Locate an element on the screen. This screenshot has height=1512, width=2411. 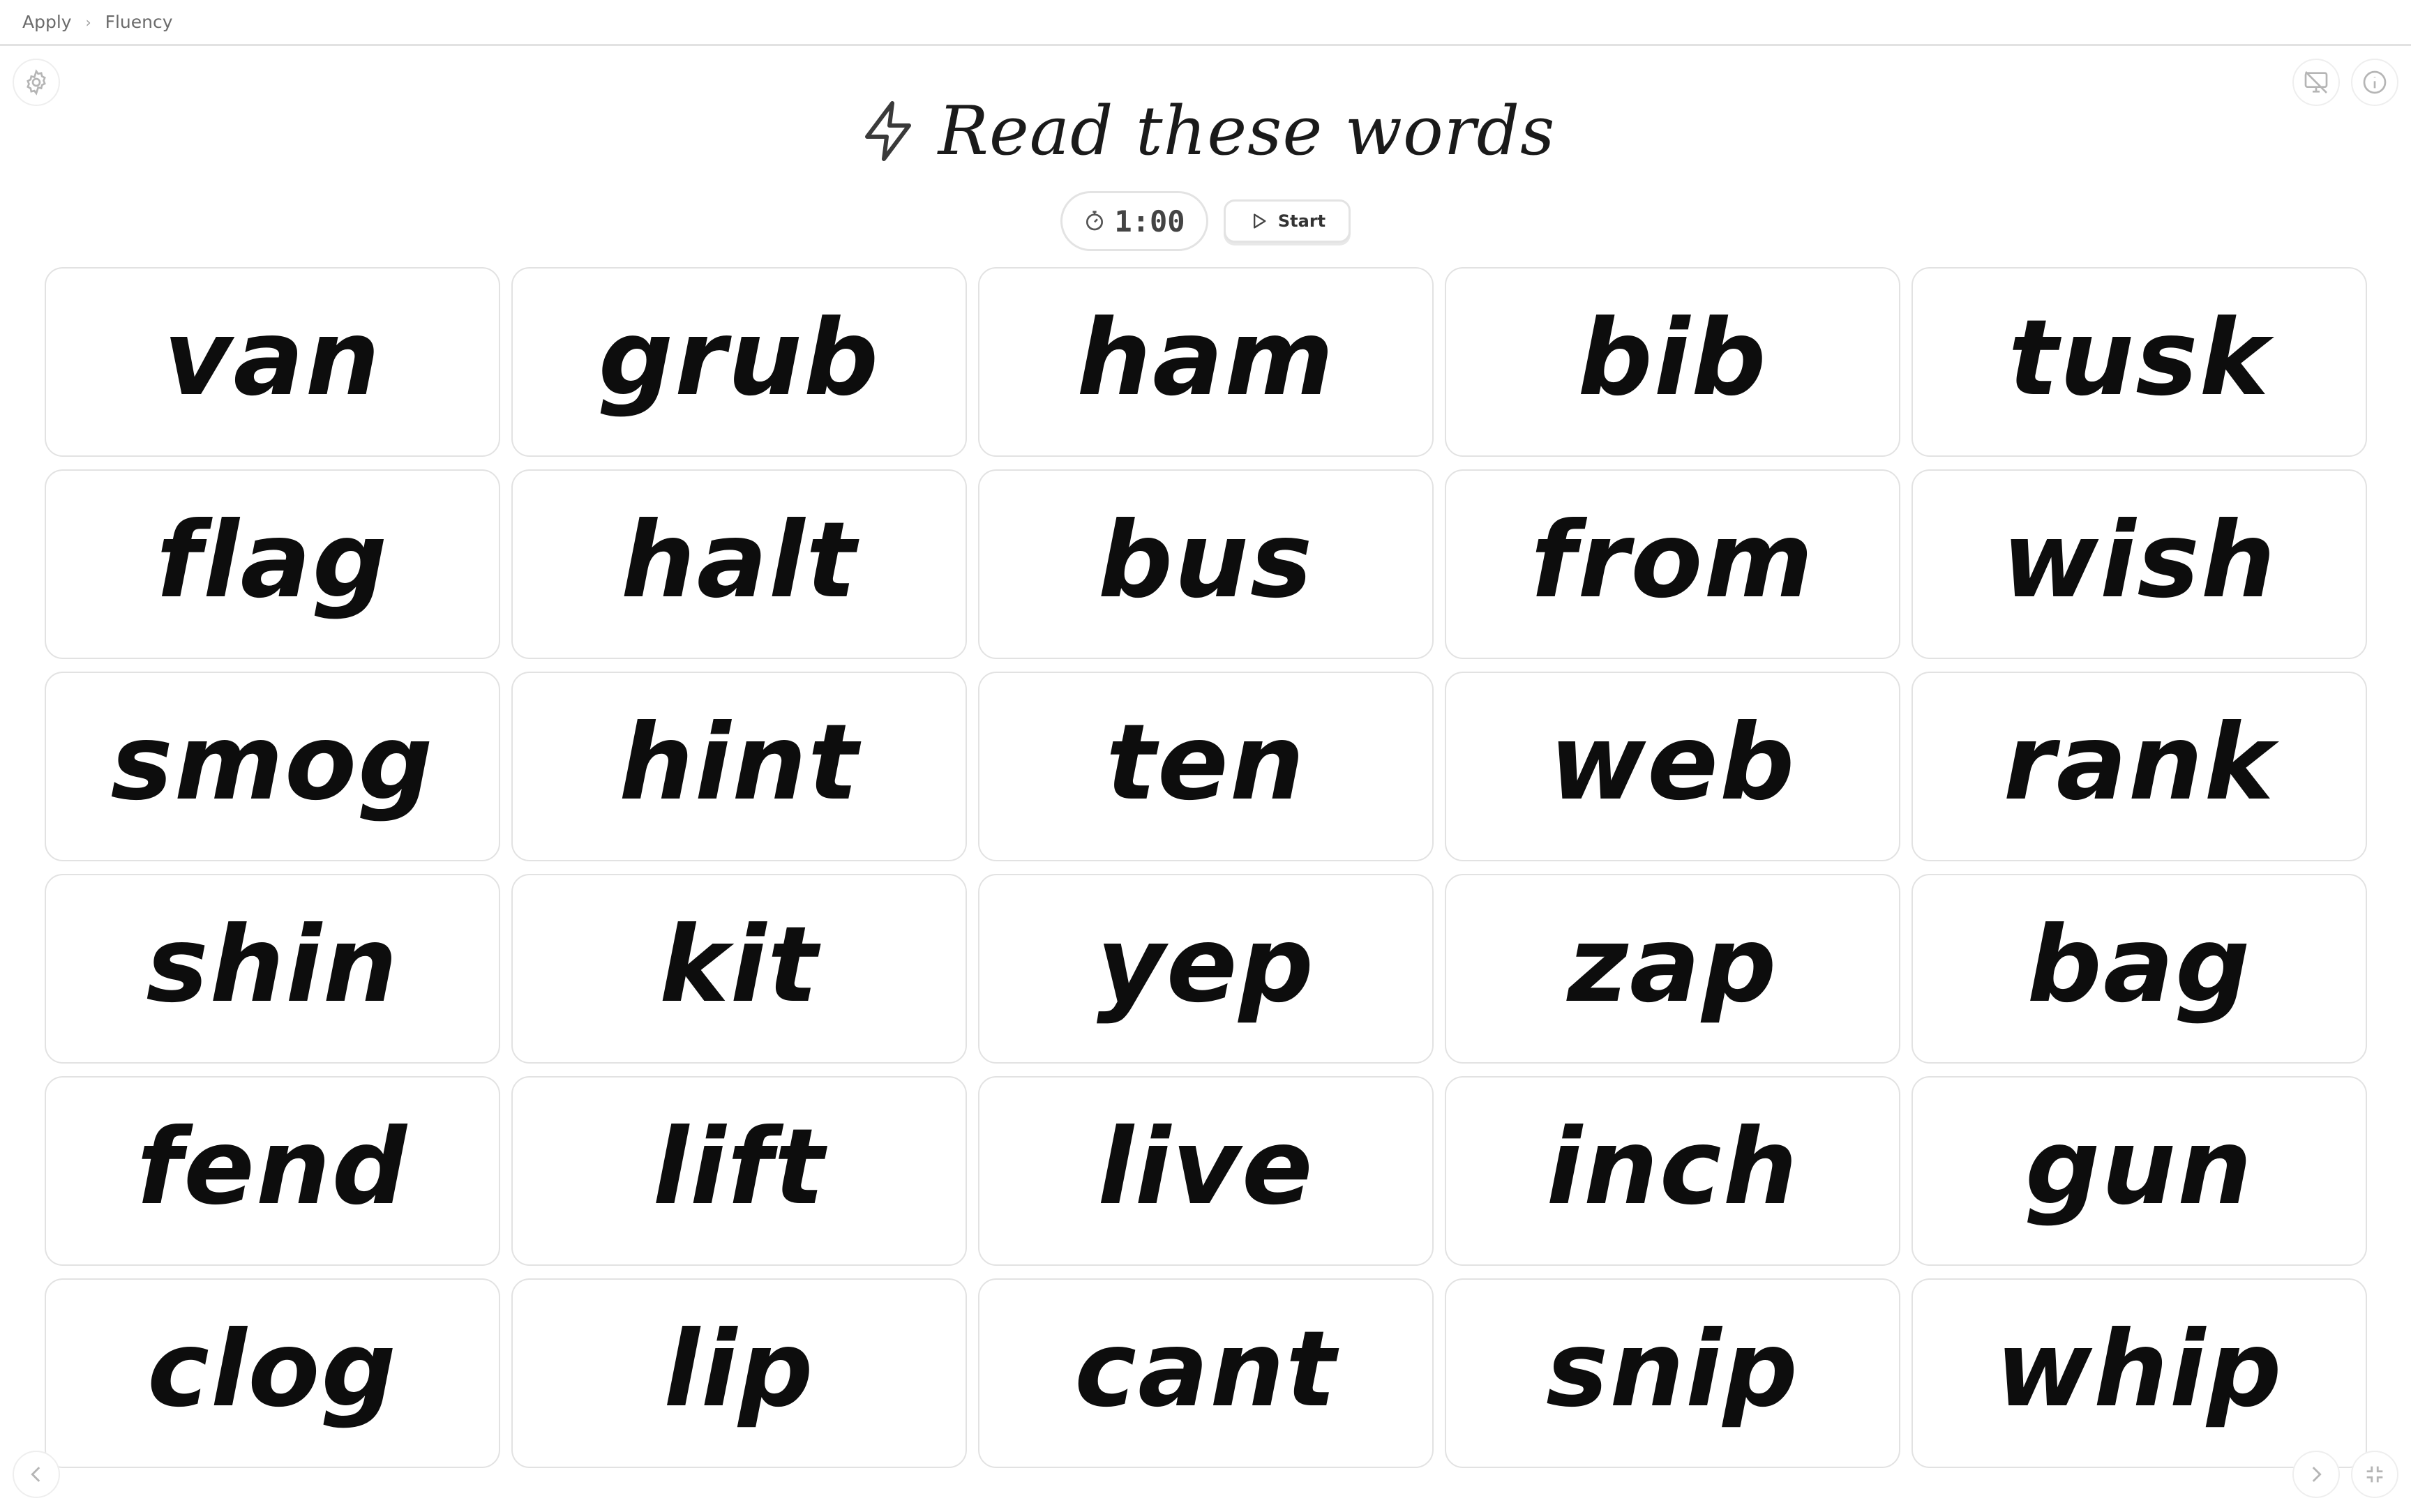
word-card: flag is located at coordinates (272, 564).